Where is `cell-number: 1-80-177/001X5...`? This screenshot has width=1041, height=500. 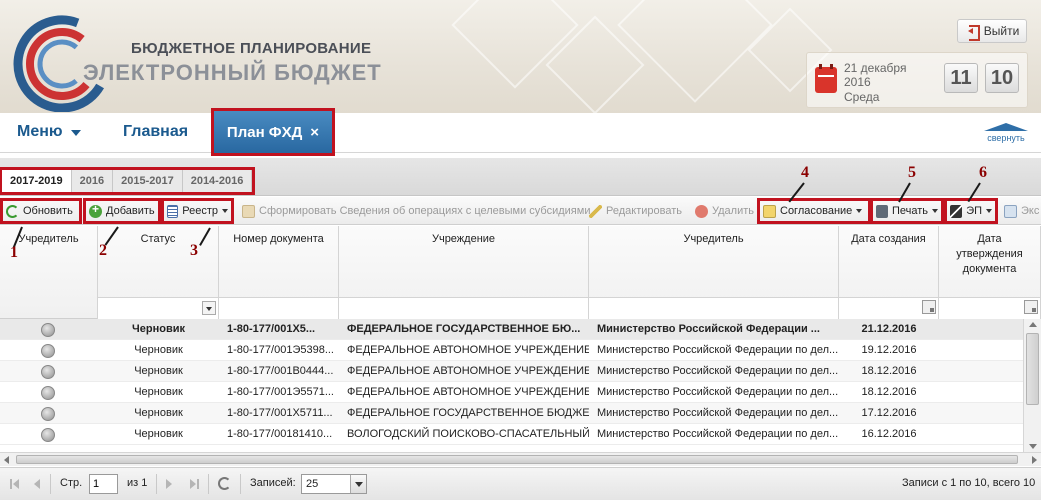 cell-number: 1-80-177/001X5... is located at coordinates (271, 329).